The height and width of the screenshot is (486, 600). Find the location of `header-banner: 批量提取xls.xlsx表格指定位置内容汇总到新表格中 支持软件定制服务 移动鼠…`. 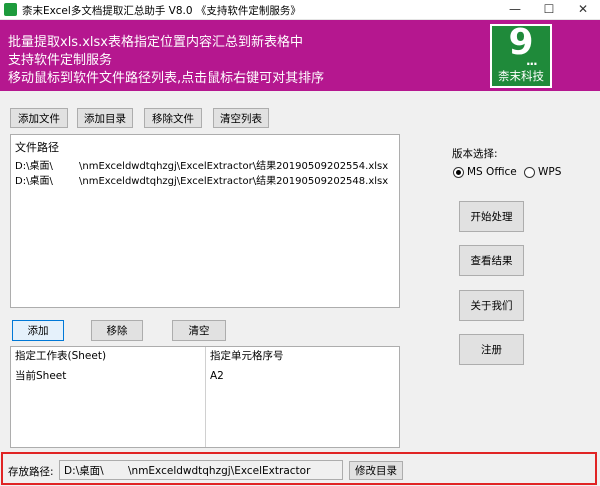

header-banner: 批量提取xls.xlsx表格指定位置内容汇总到新表格中 支持软件定制服务 移动鼠… is located at coordinates (300, 55).